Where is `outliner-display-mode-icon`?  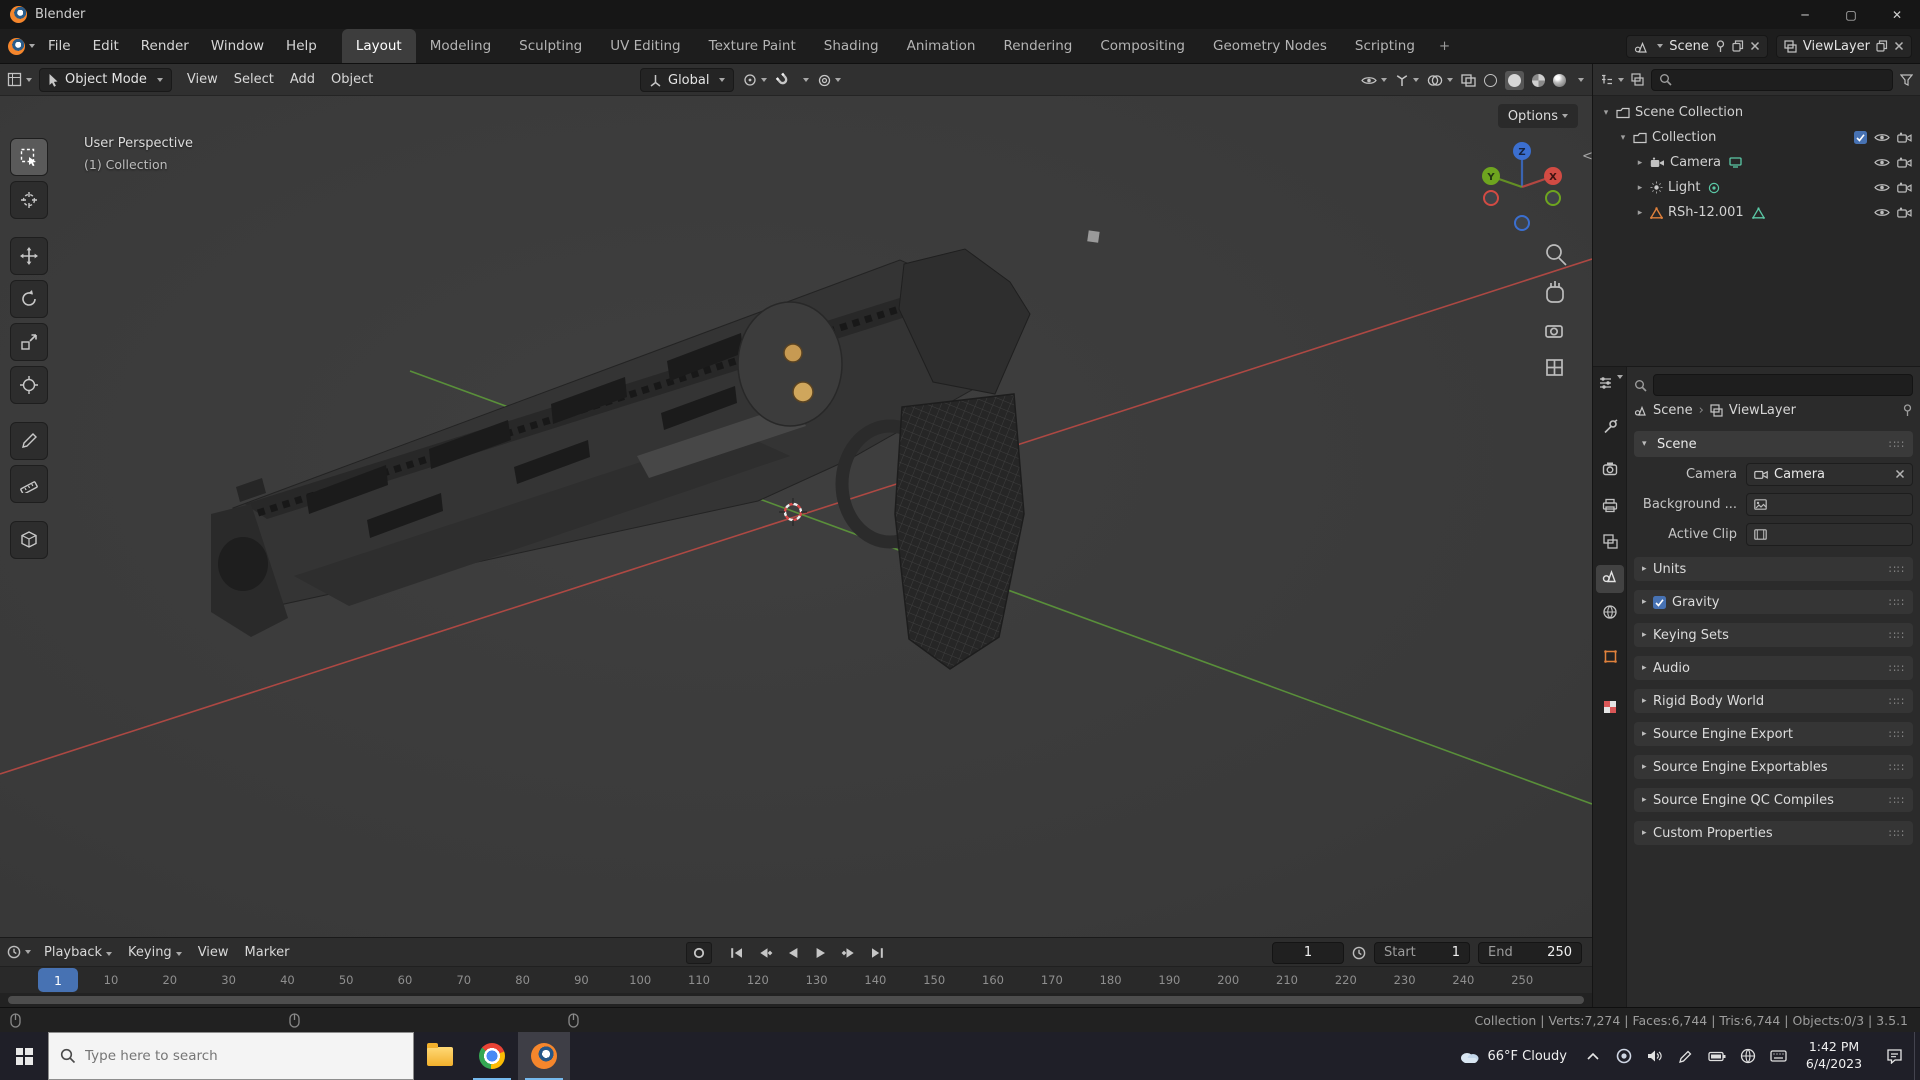
outliner-display-mode-icon is located at coordinates (1637, 79).